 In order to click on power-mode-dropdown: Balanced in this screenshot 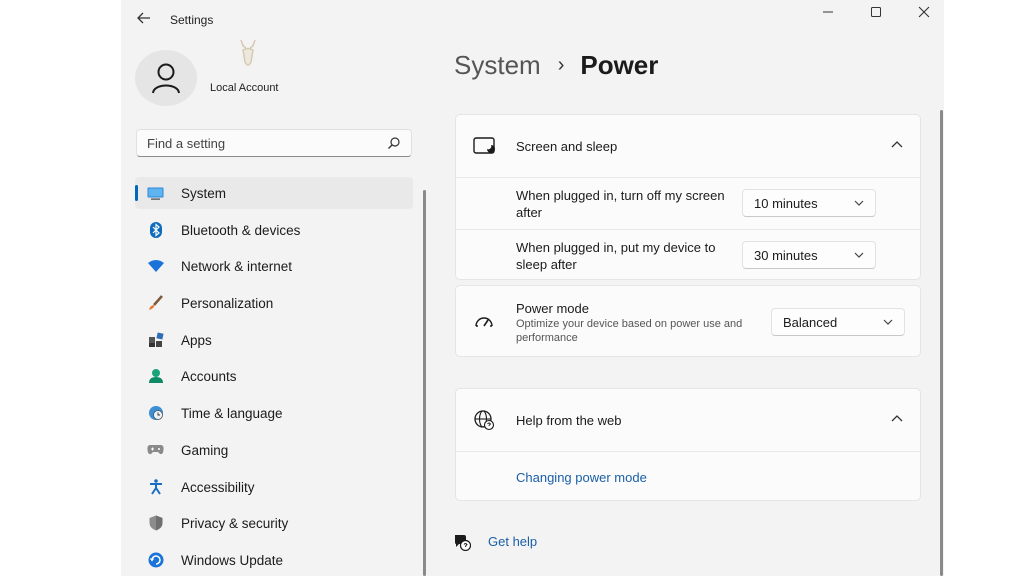, I will do `click(838, 322)`.